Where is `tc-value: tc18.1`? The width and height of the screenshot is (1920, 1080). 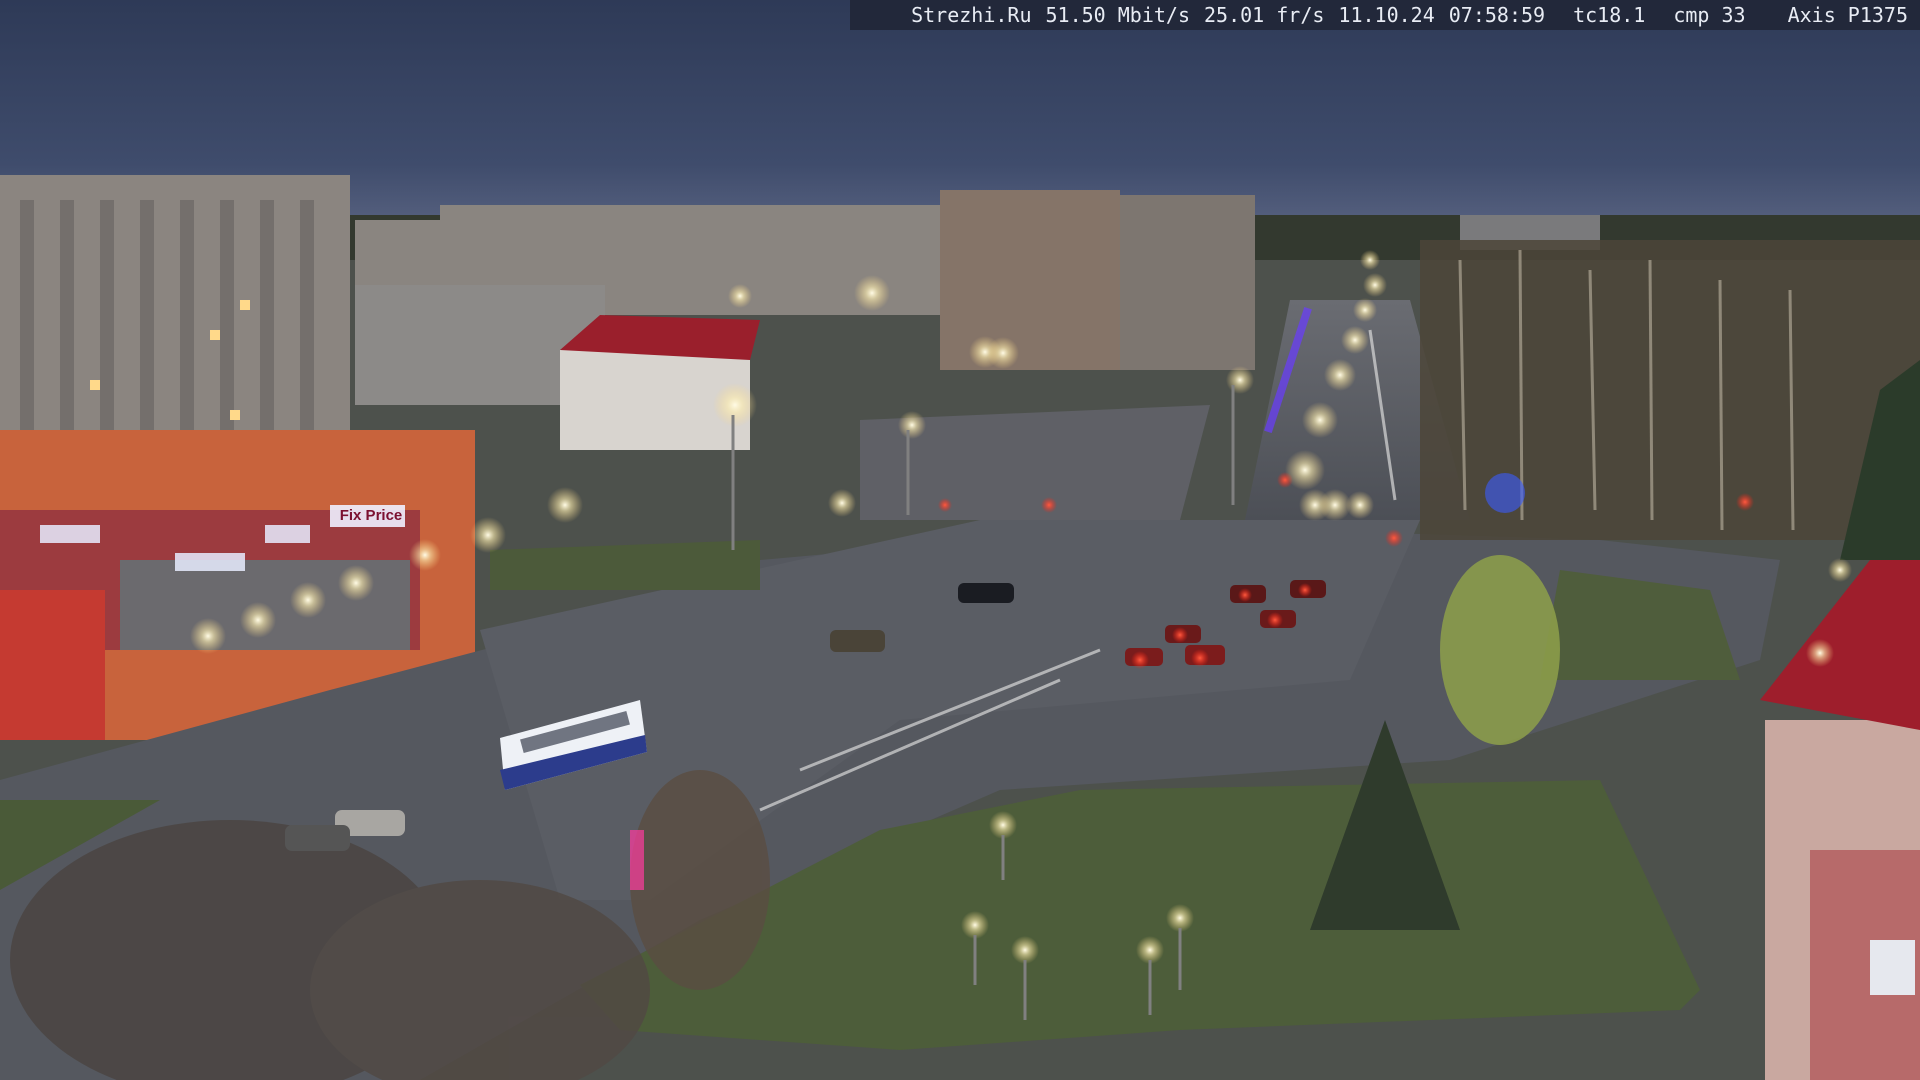 tc-value: tc18.1 is located at coordinates (1609, 15).